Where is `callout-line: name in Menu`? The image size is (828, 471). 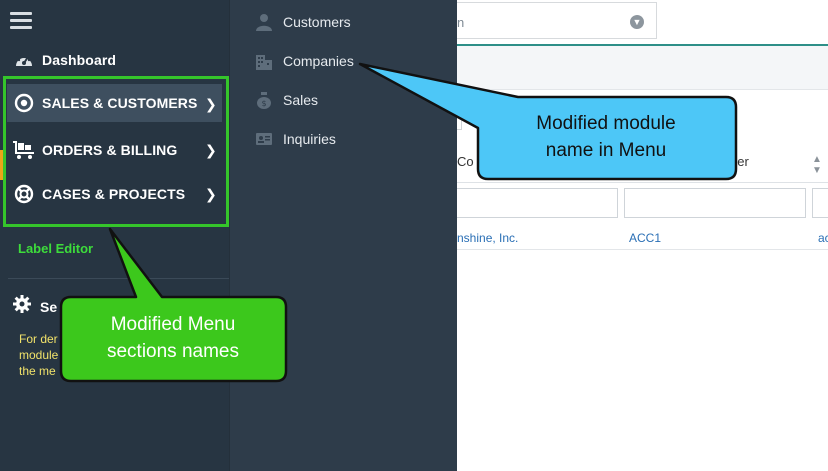 callout-line: name in Menu is located at coordinates (606, 150).